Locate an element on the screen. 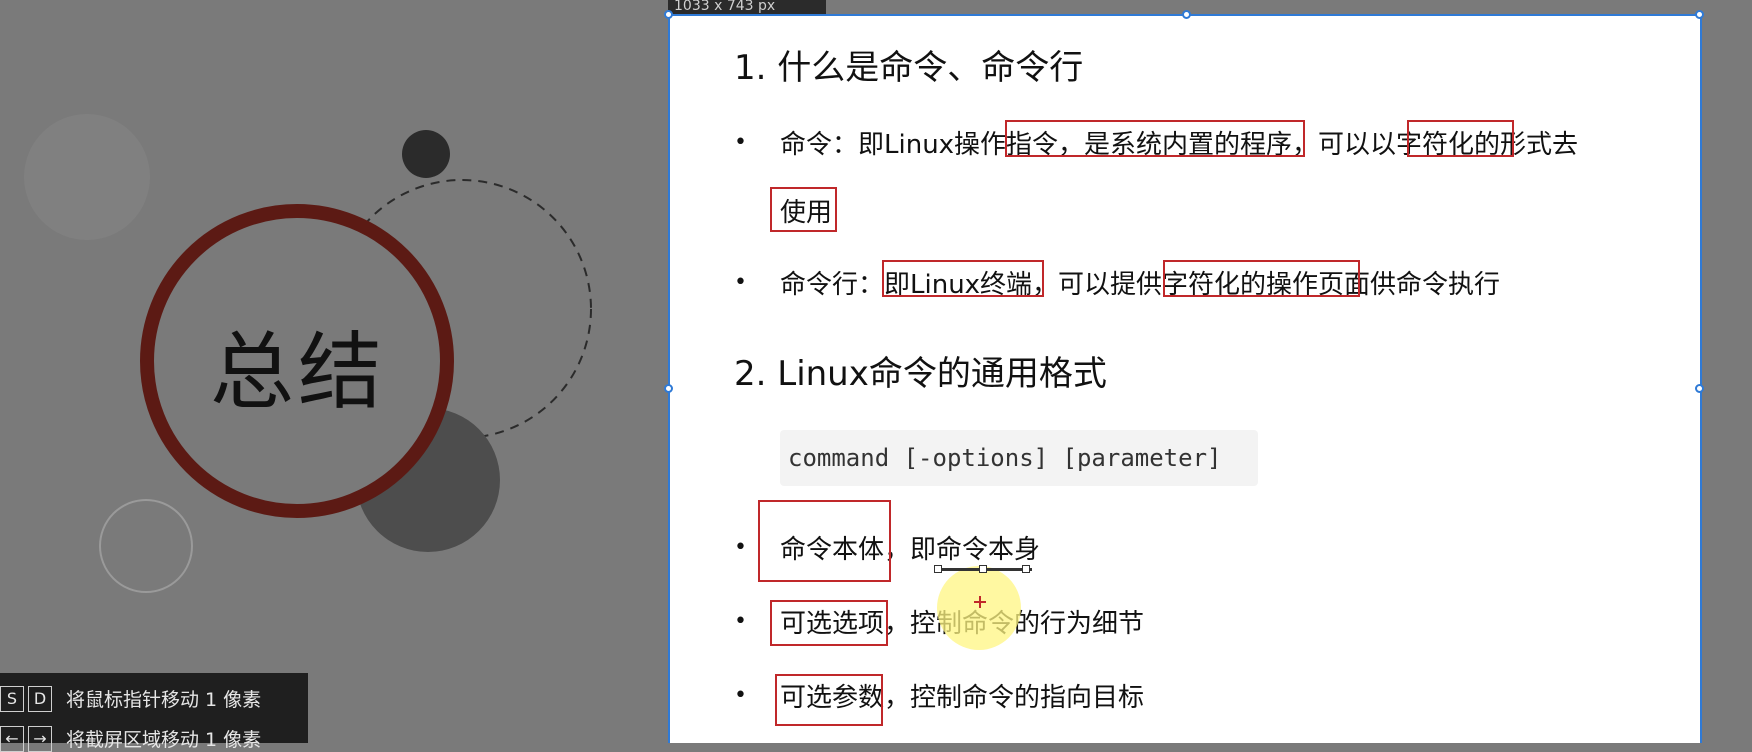  resize-handle-middle-left is located at coordinates (668, 388).